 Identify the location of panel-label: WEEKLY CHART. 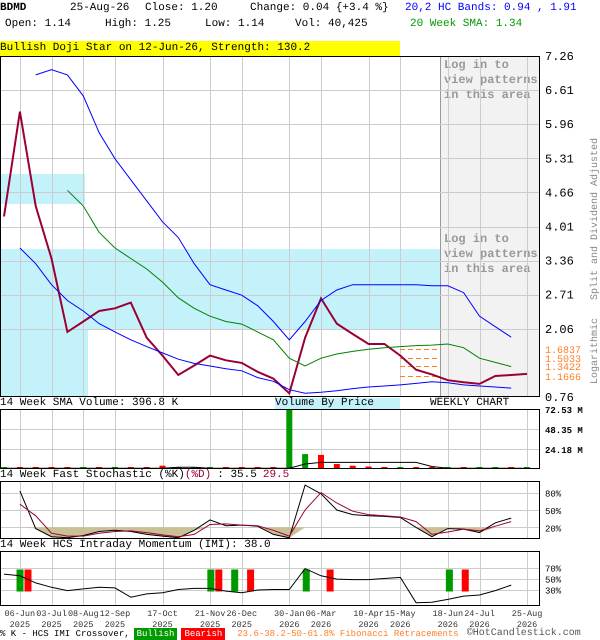
(470, 403).